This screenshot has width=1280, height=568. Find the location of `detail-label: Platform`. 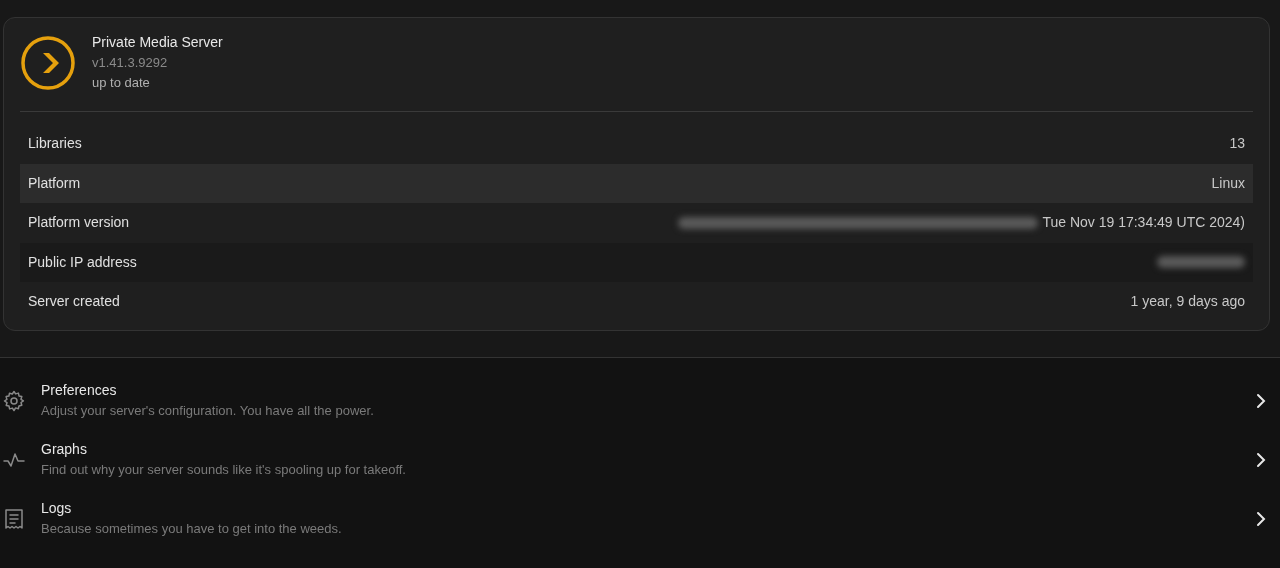

detail-label: Platform is located at coordinates (54, 183).